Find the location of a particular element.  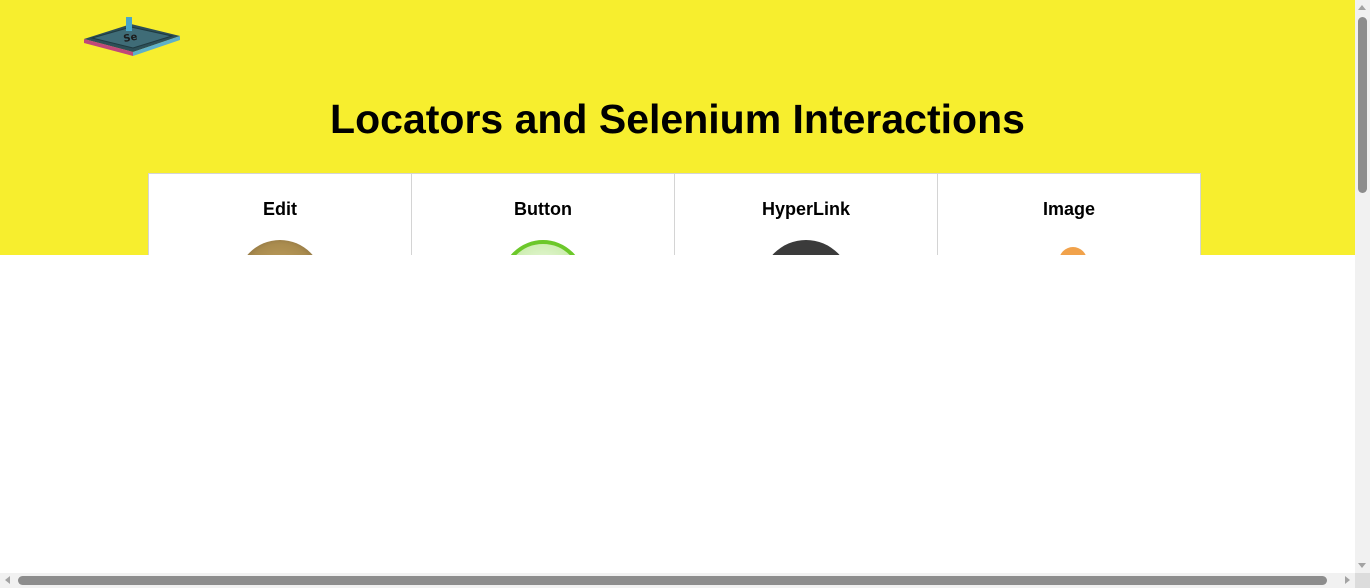

card-label-button: Button is located at coordinates (543, 209).